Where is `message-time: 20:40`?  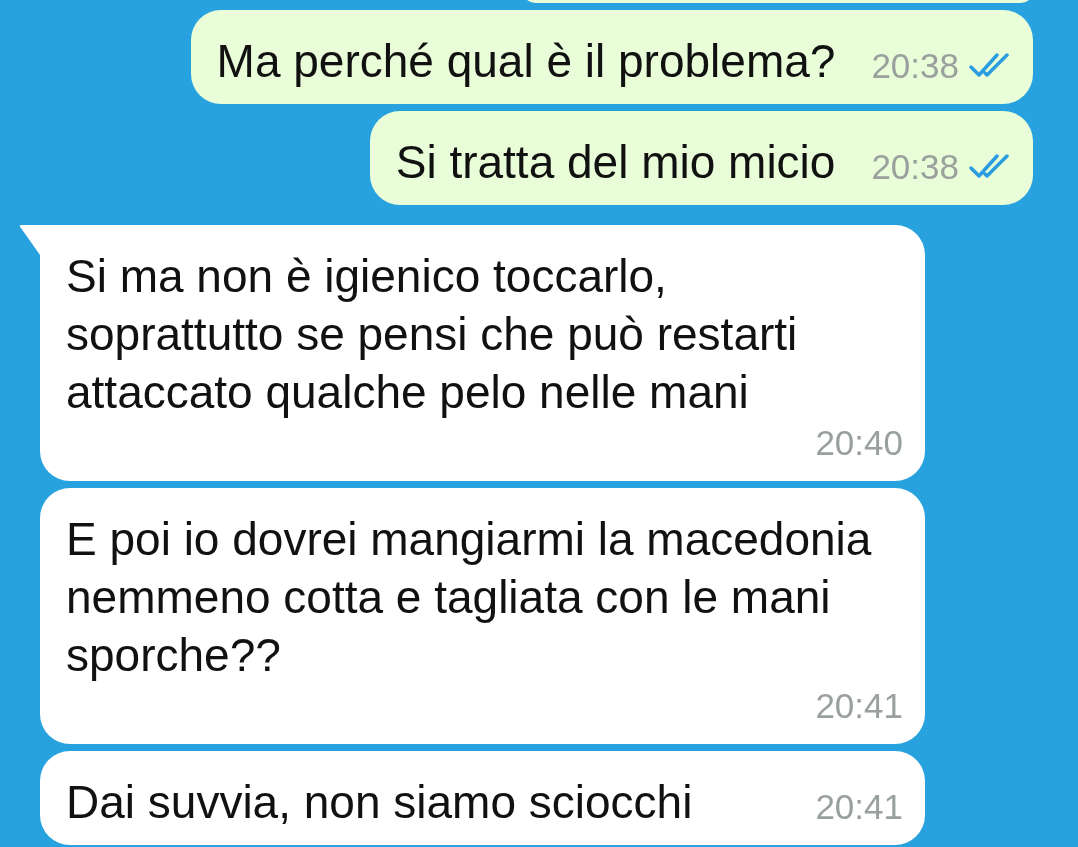
message-time: 20:40 is located at coordinates (859, 443).